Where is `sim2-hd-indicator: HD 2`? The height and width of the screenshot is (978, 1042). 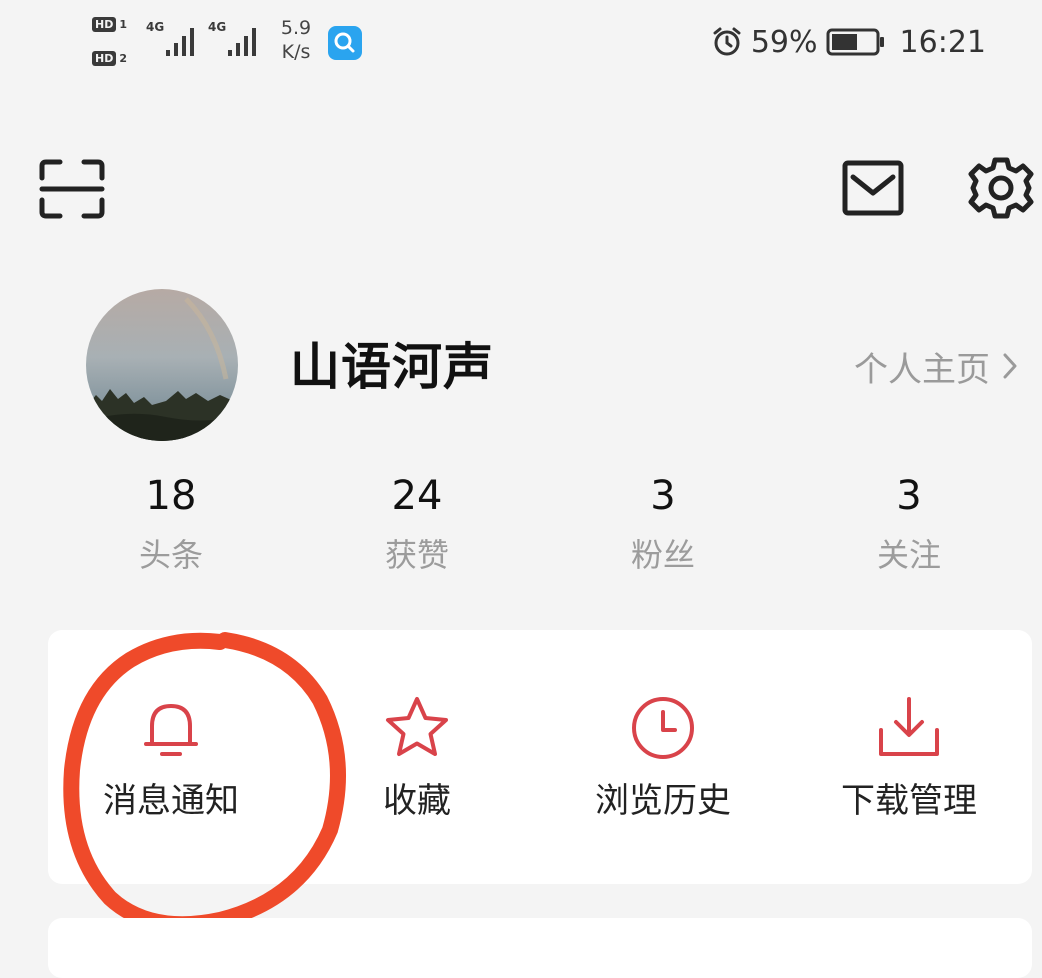 sim2-hd-indicator: HD 2 is located at coordinates (109, 58).